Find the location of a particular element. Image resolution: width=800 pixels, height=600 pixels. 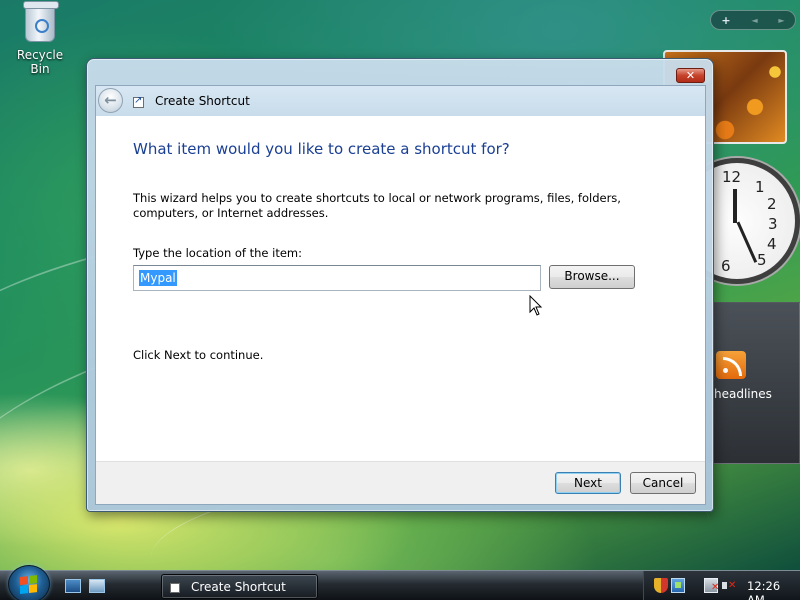

sidebar-controls: + ◄ ► is located at coordinates (753, 20).